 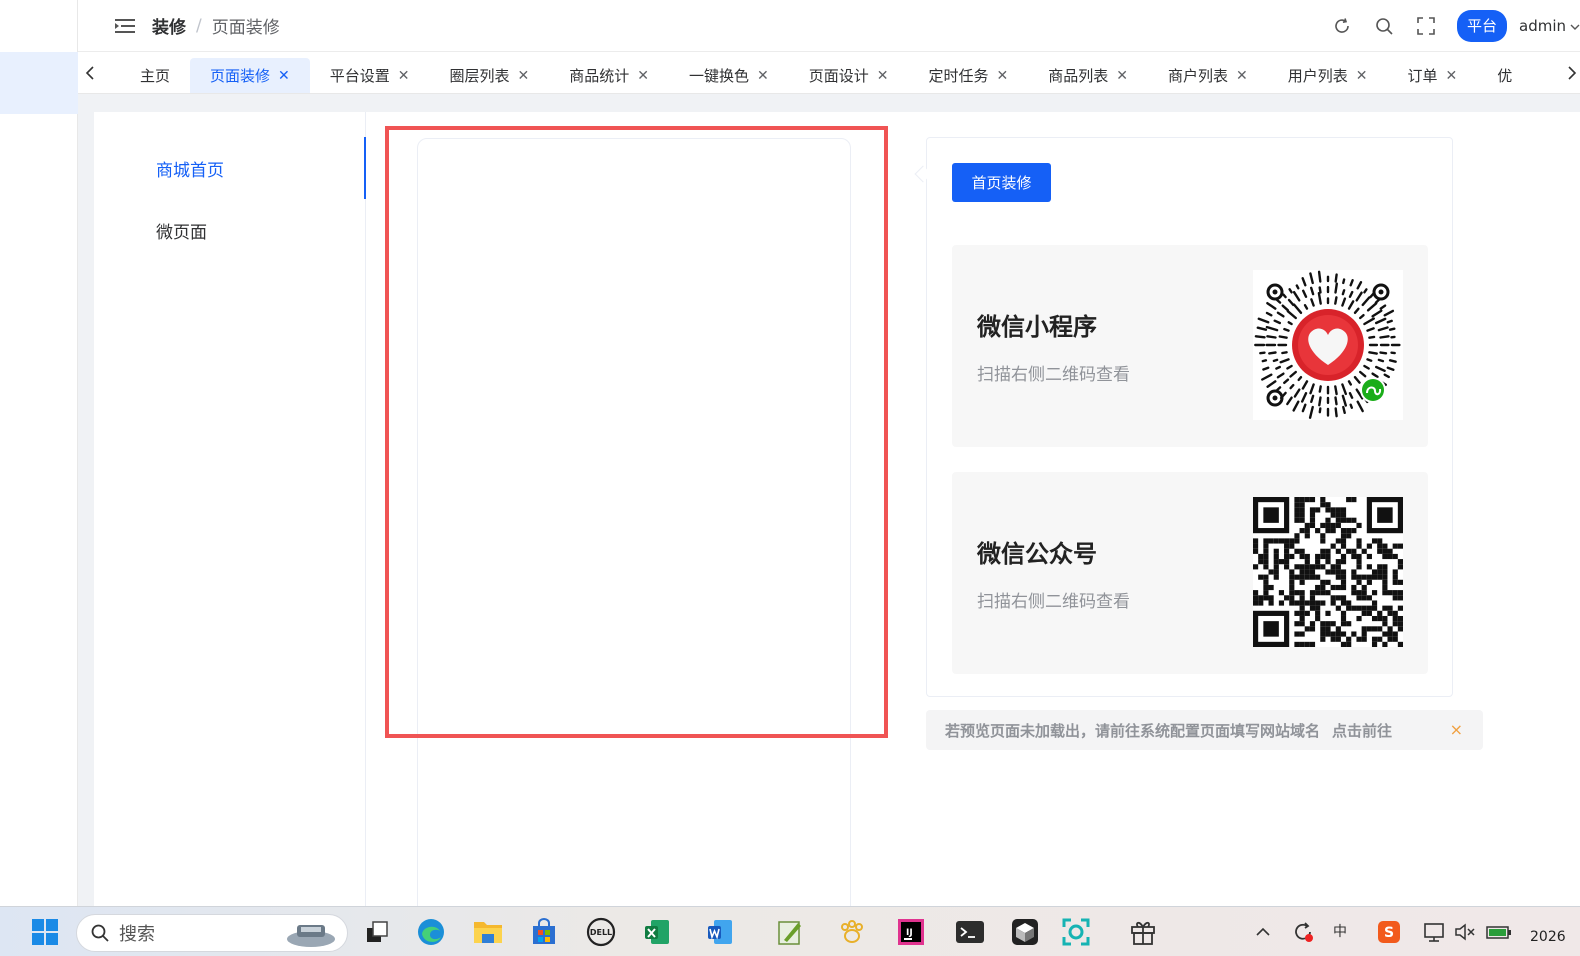 I want to click on excel-icon, so click(x=657, y=932).